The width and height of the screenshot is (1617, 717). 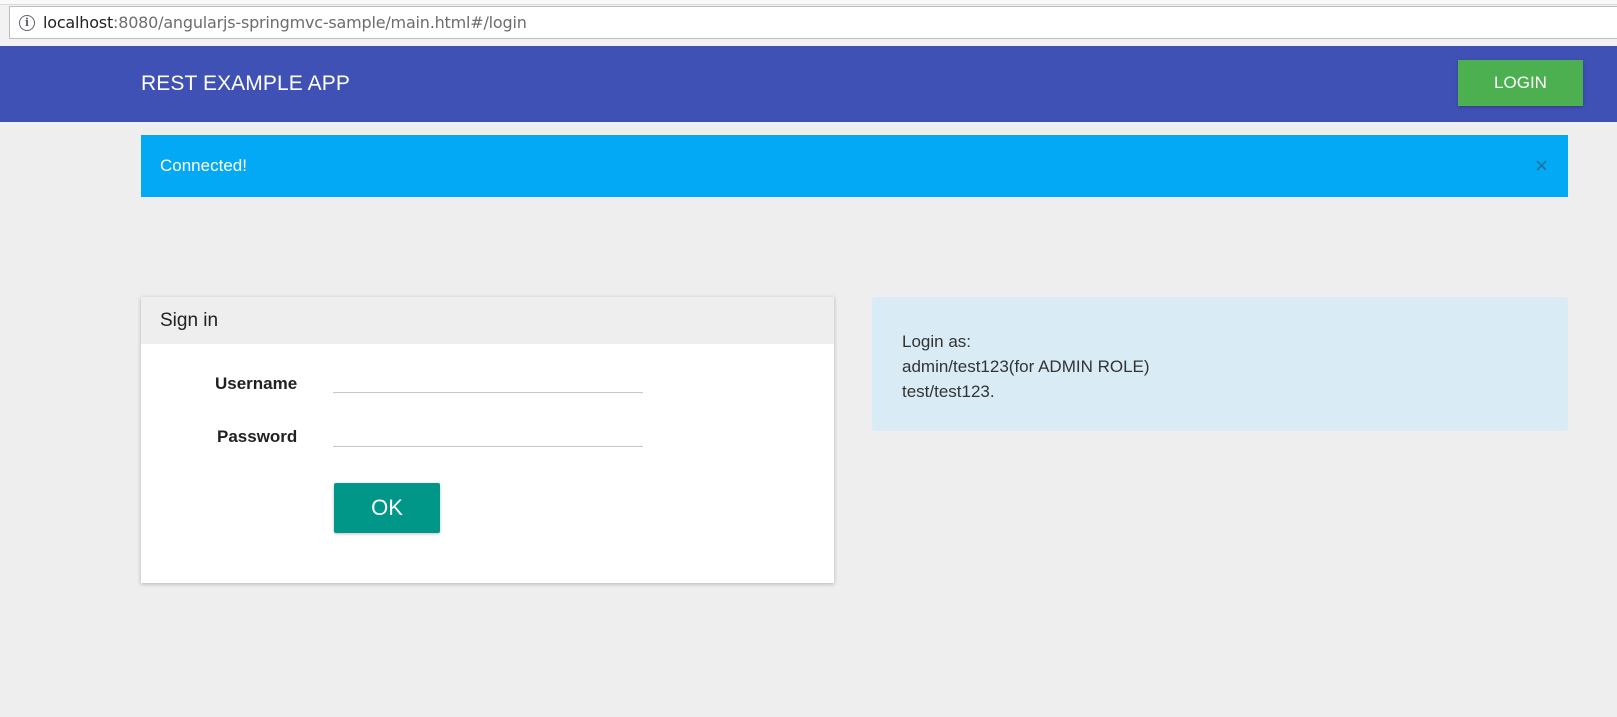 I want to click on tab-strip, so click(x=808, y=2).